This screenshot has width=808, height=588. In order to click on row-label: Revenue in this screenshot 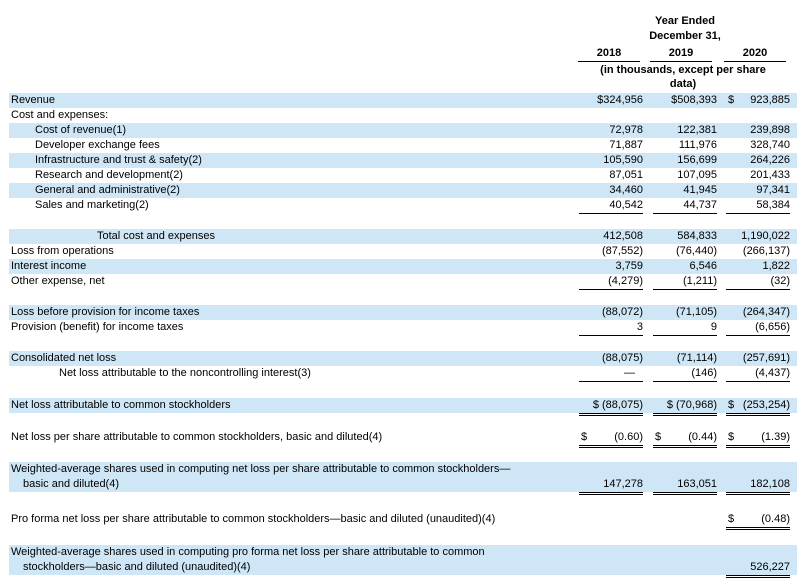, I will do `click(33, 100)`.